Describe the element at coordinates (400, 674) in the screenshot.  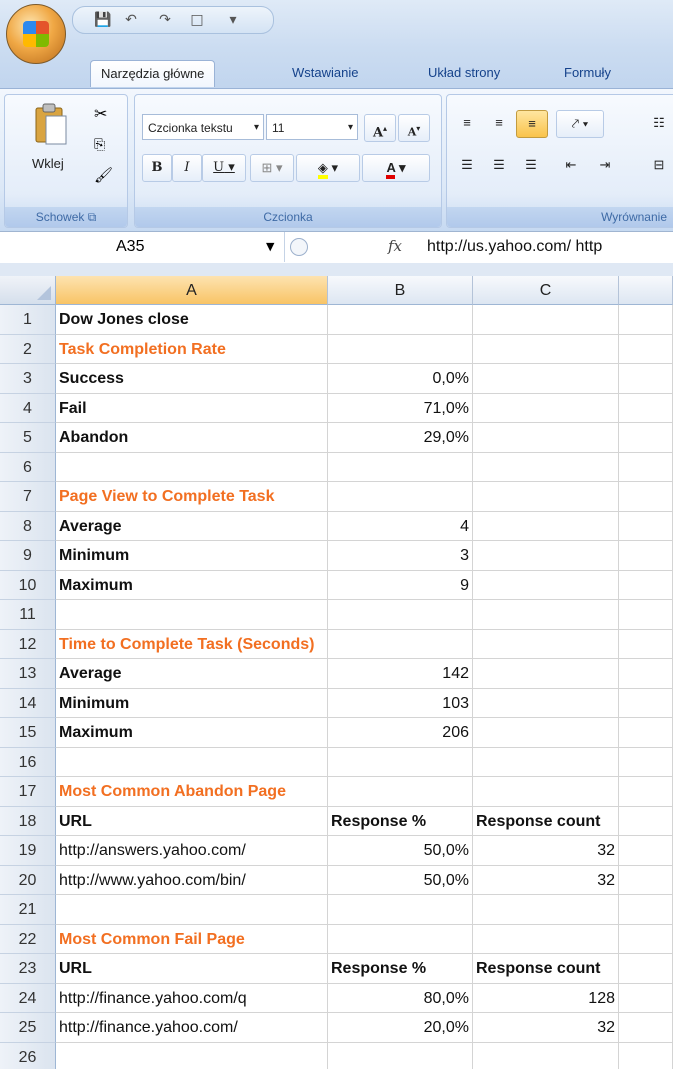
I see `cell-b: 142` at that location.